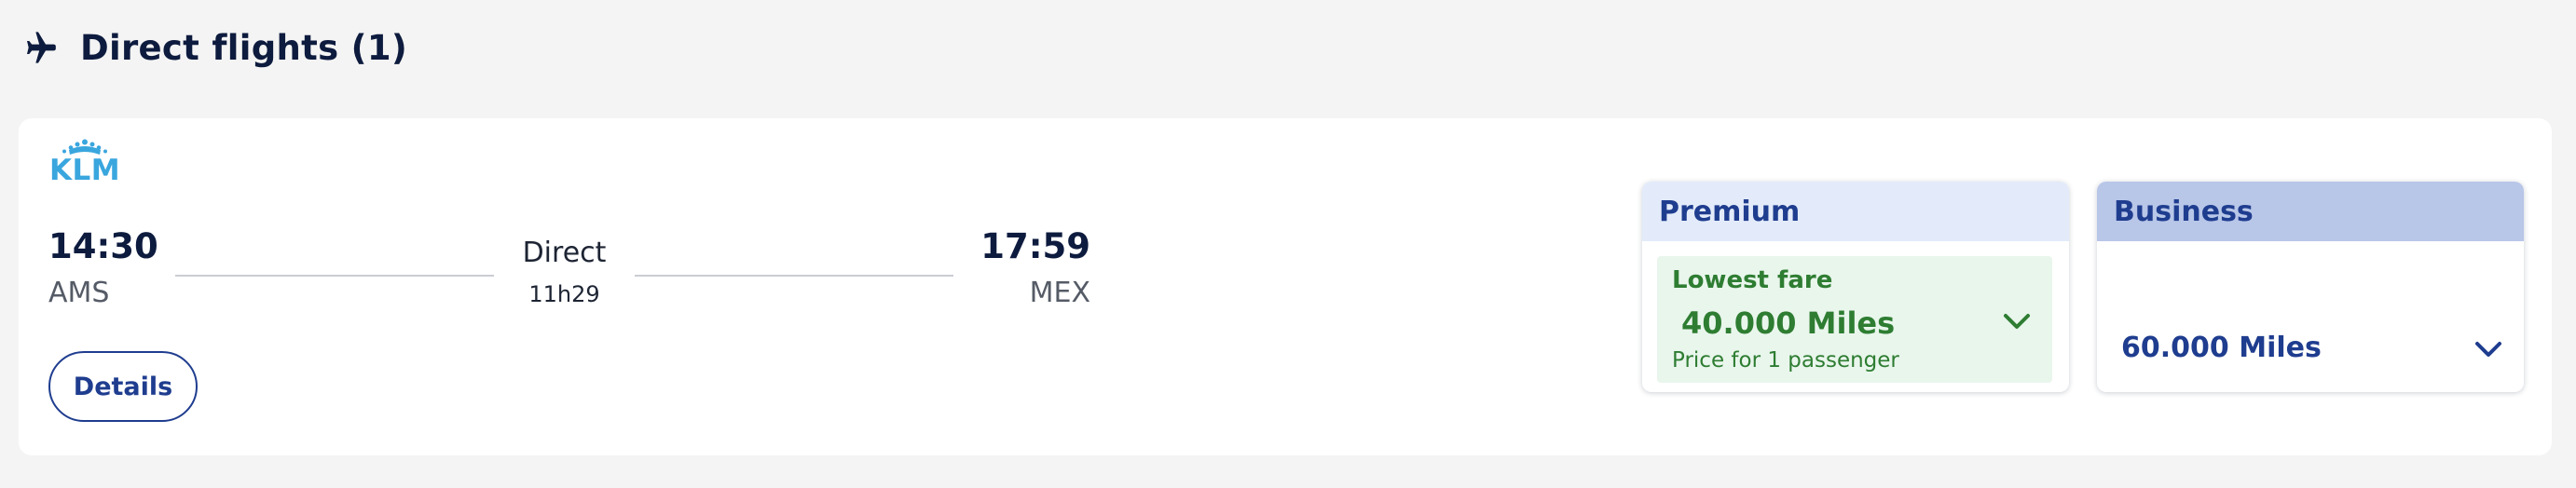 This screenshot has height=488, width=2576. Describe the element at coordinates (1855, 211) in the screenshot. I see `fare-class-label: Premium` at that location.